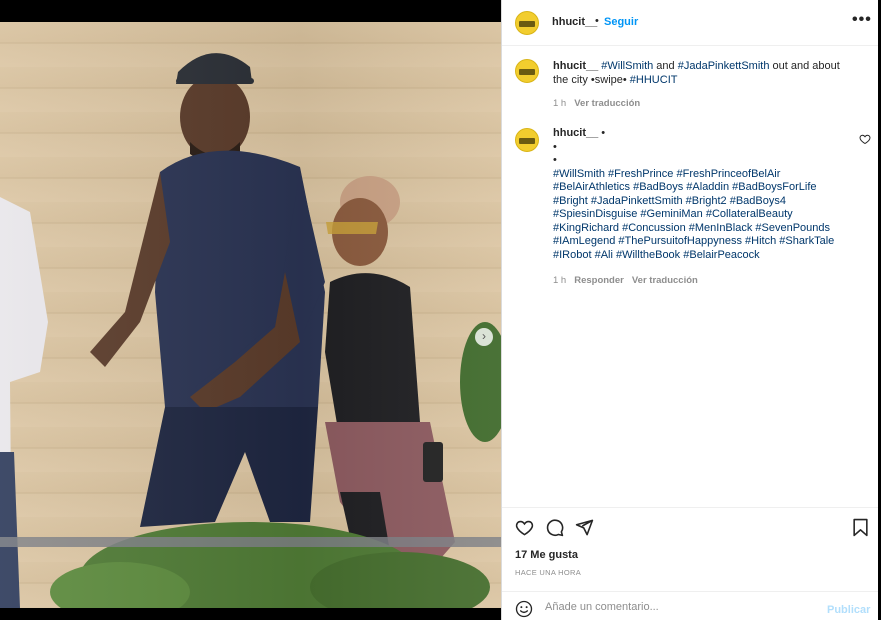 The width and height of the screenshot is (881, 620). I want to click on caption-hashtag: #WillSmith, so click(627, 66).